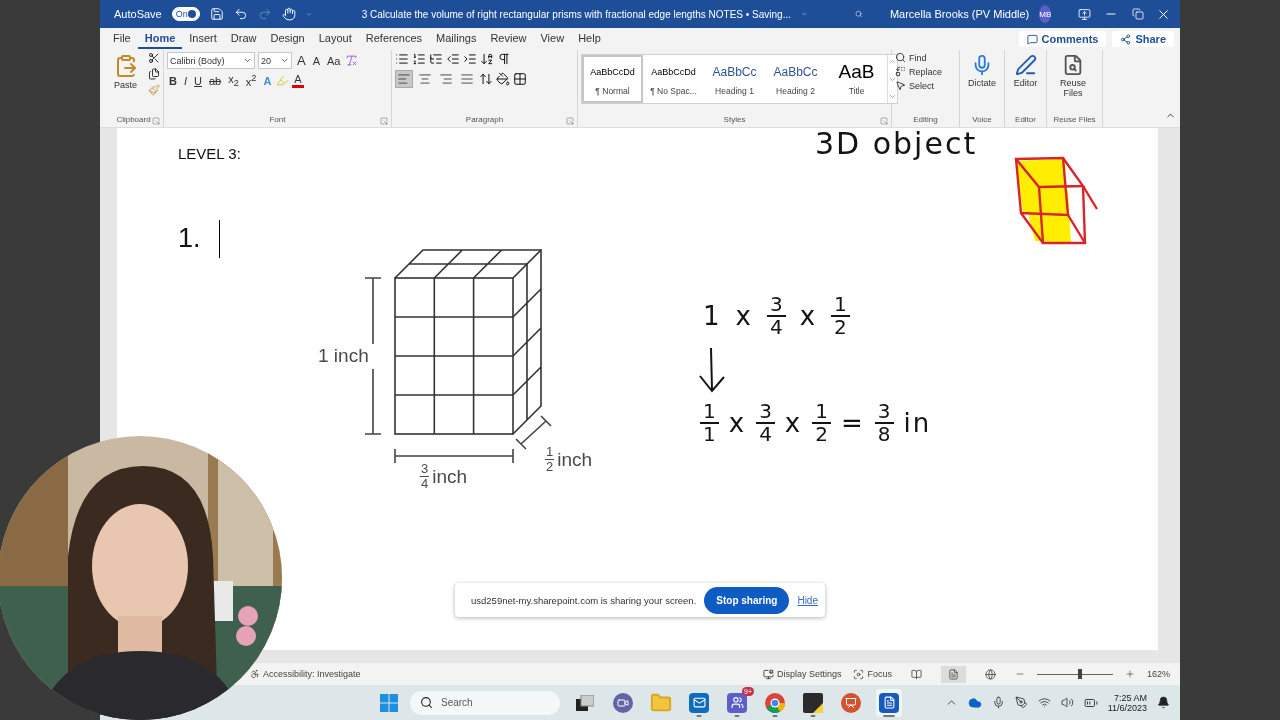  What do you see at coordinates (892, 61) in the screenshot?
I see `scroll-up-icon` at bounding box center [892, 61].